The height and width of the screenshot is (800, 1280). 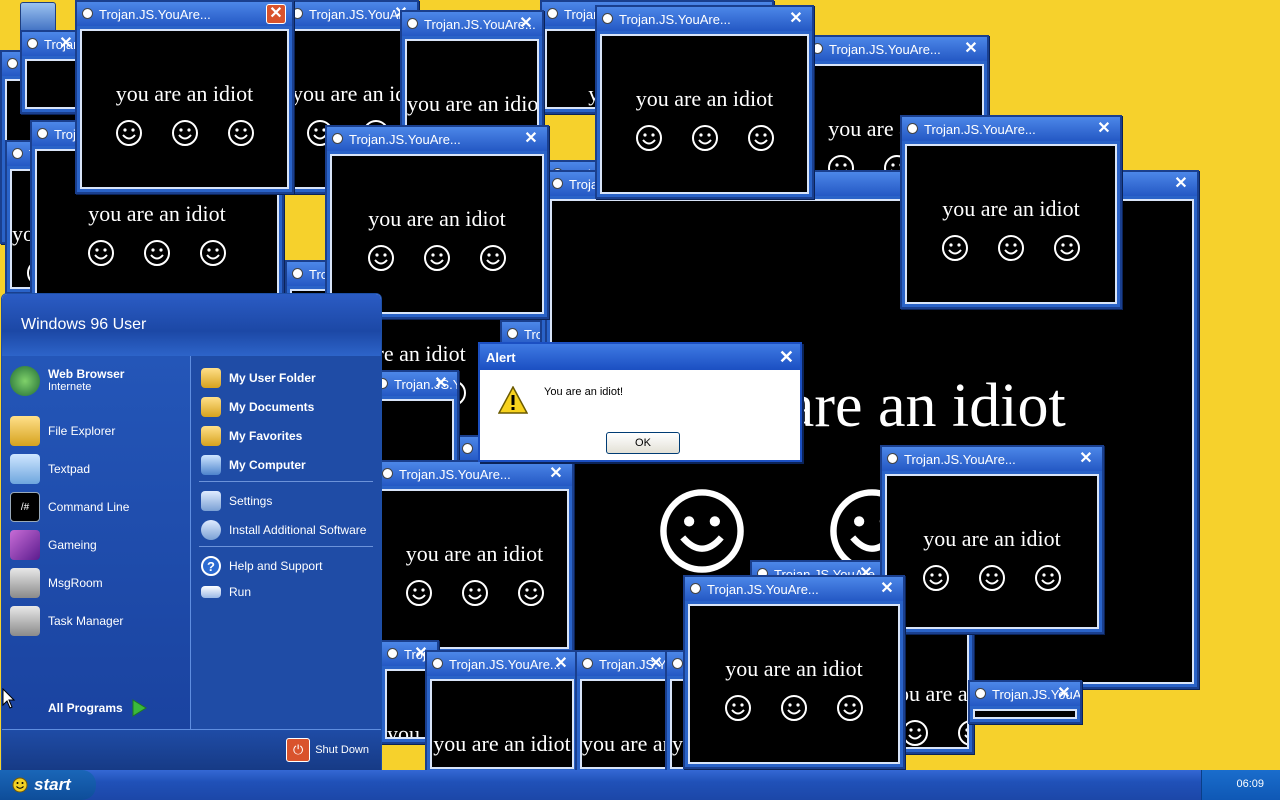 I want to click on start-item-label: My User Folder, so click(x=272, y=378).